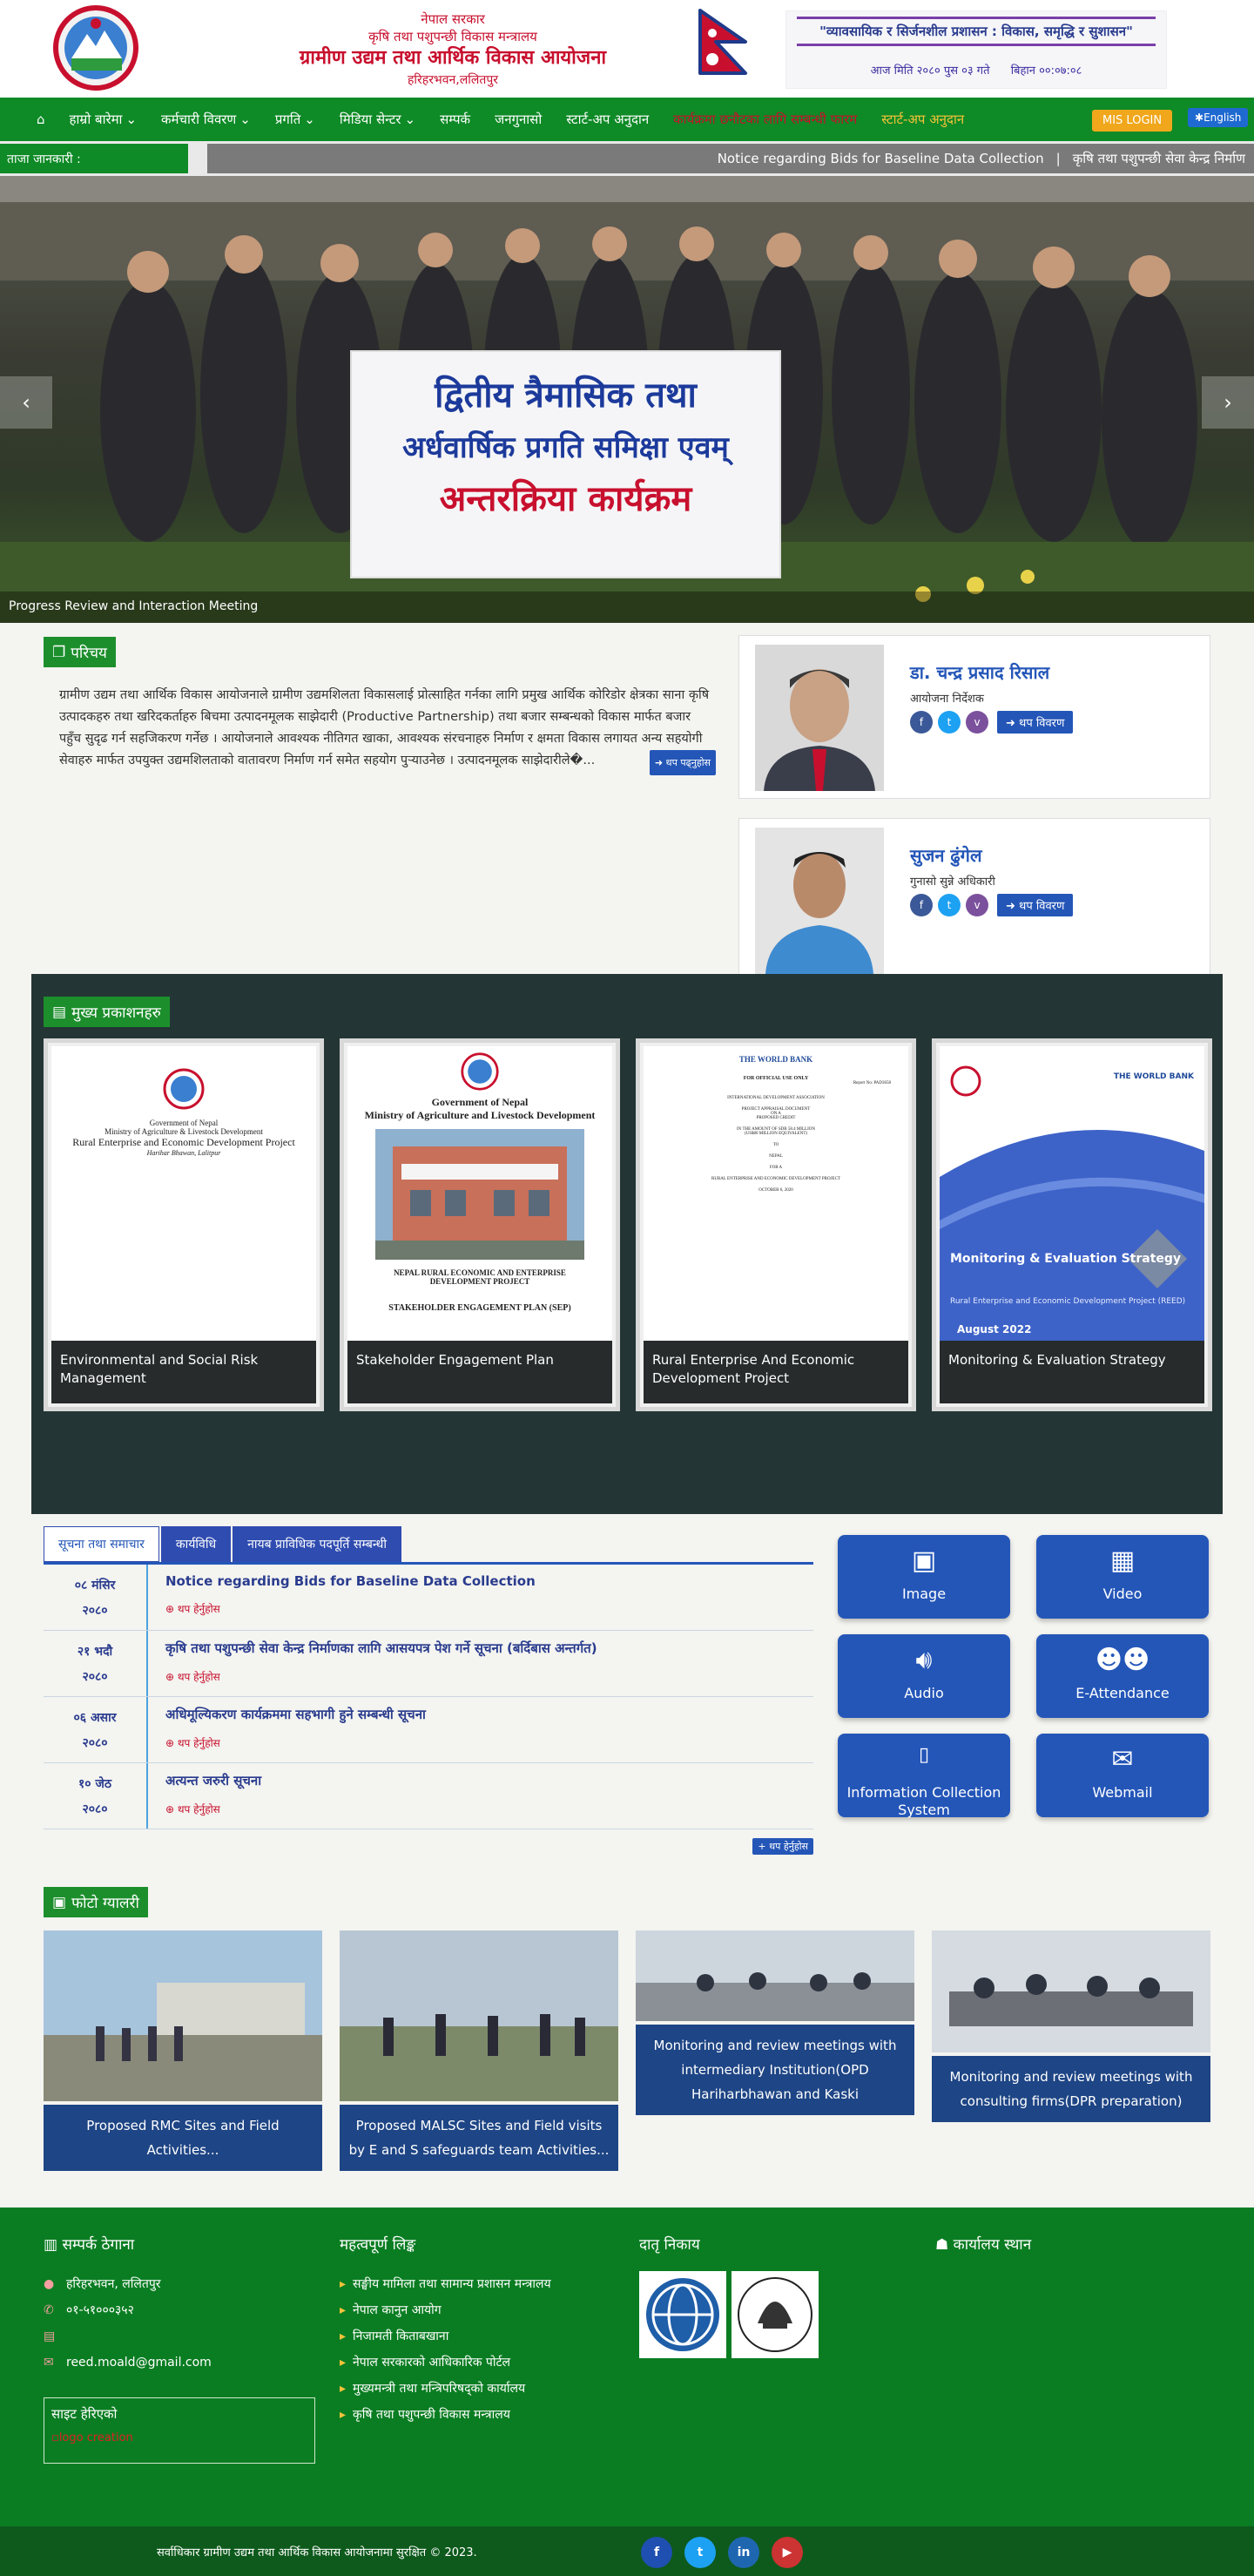 The height and width of the screenshot is (2576, 1254). What do you see at coordinates (787, 2552) in the screenshot?
I see `youtube-icon: ▶` at bounding box center [787, 2552].